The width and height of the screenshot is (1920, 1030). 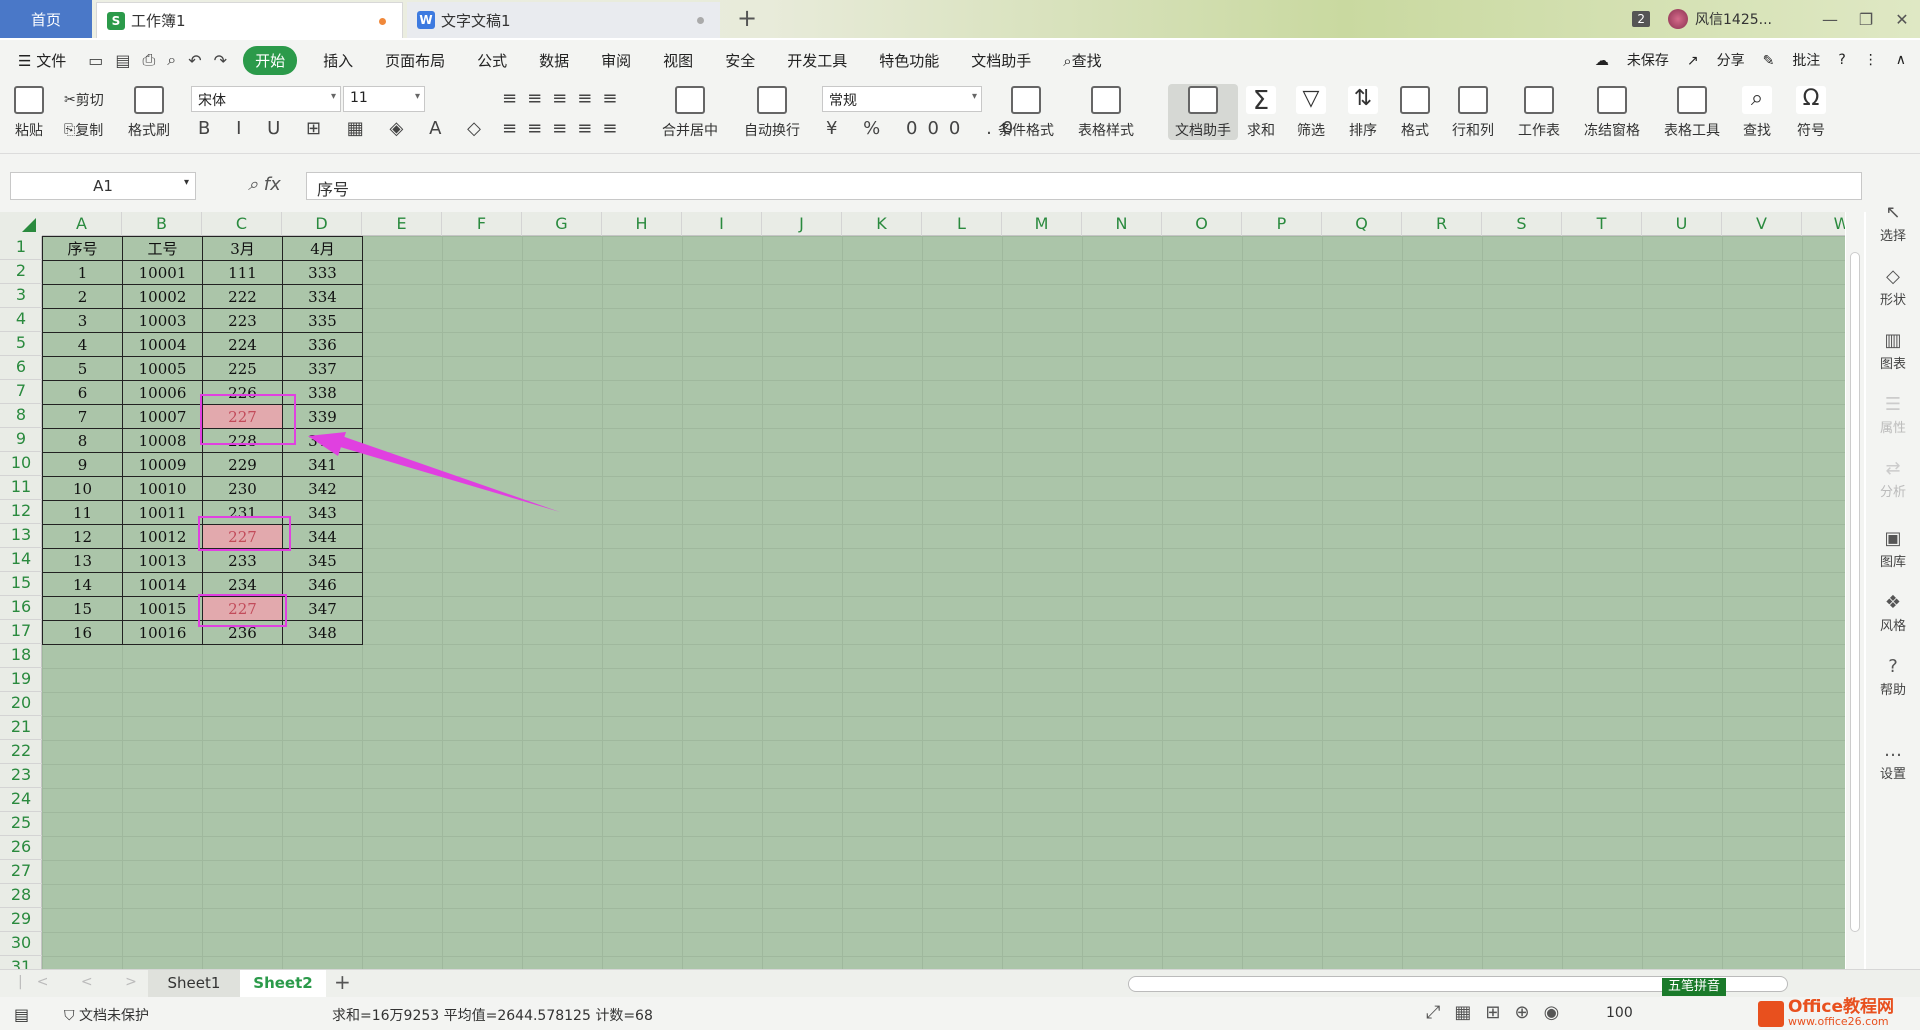 What do you see at coordinates (1893, 415) in the screenshot?
I see `sidebar-properties: ☰ 属性` at bounding box center [1893, 415].